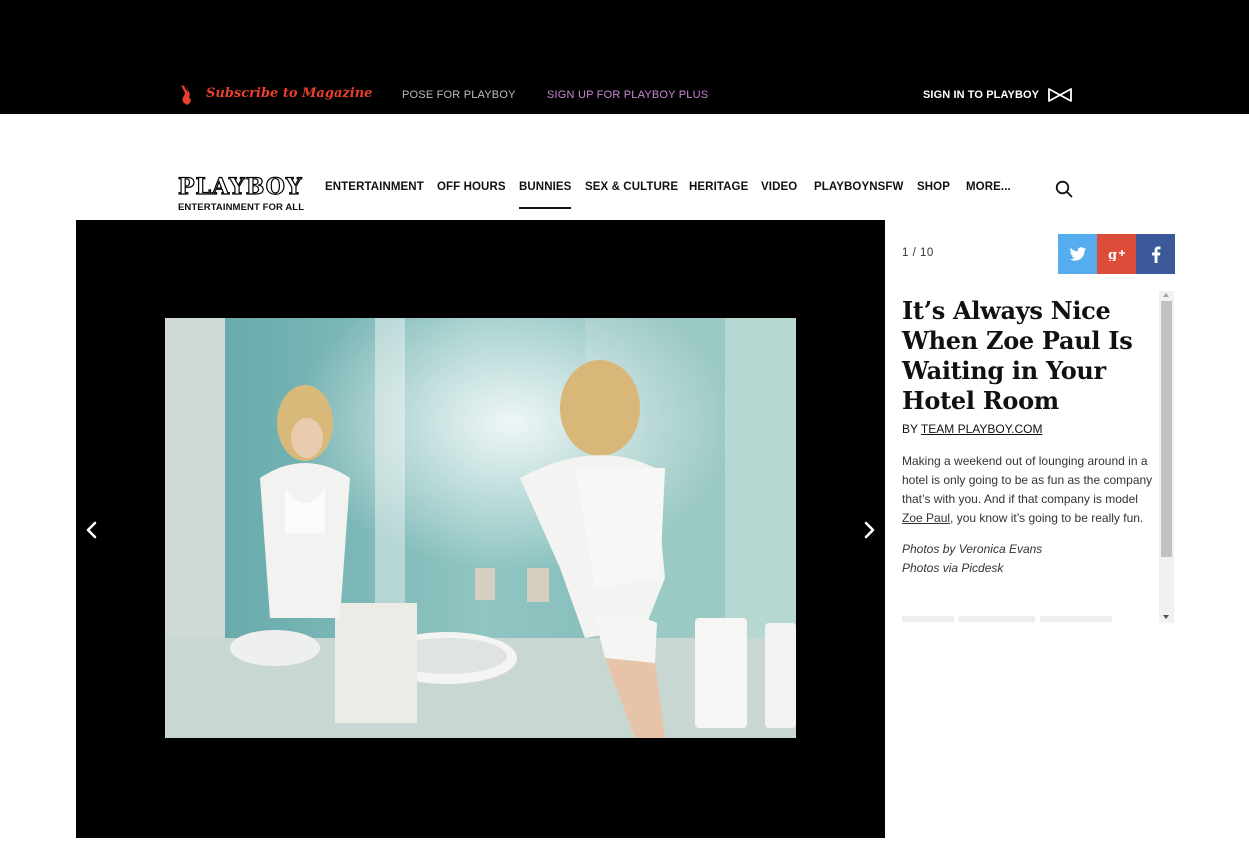 This screenshot has height=849, width=1249. What do you see at coordinates (981, 95) in the screenshot?
I see `sign-in-link: SIGN IN TO PLAYBOY` at bounding box center [981, 95].